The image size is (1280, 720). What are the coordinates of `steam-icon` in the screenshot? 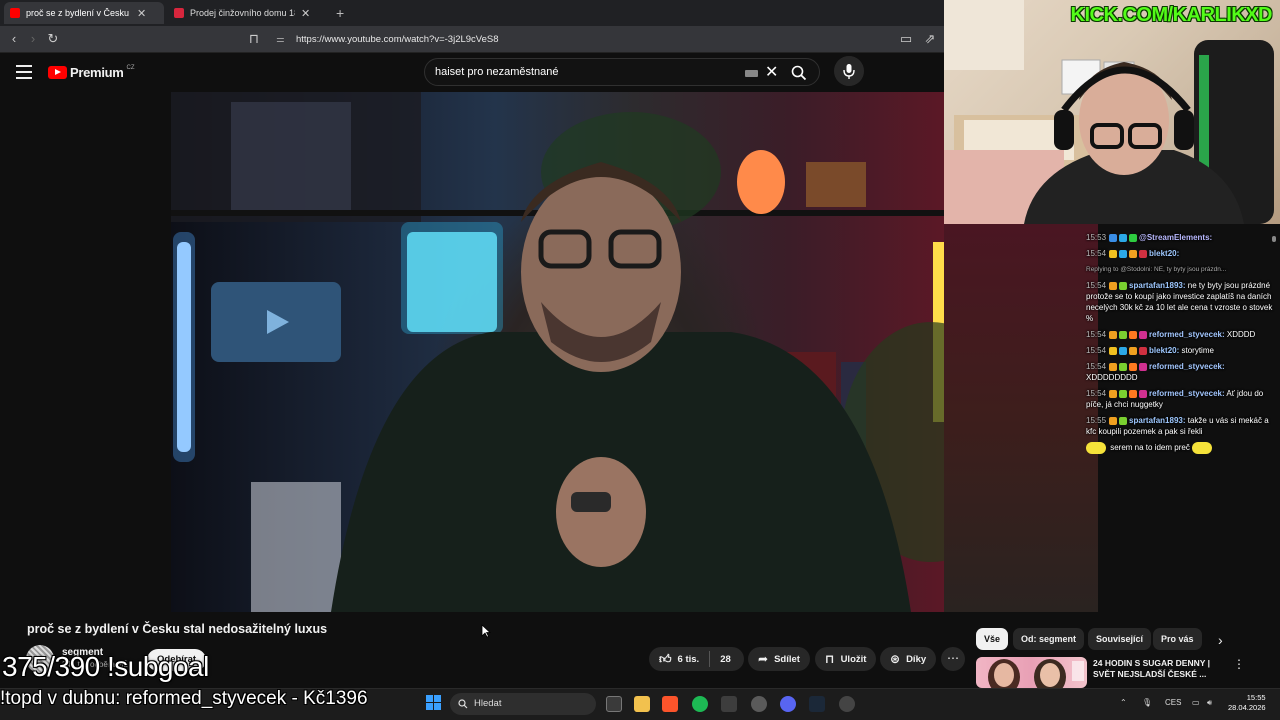 It's located at (817, 704).